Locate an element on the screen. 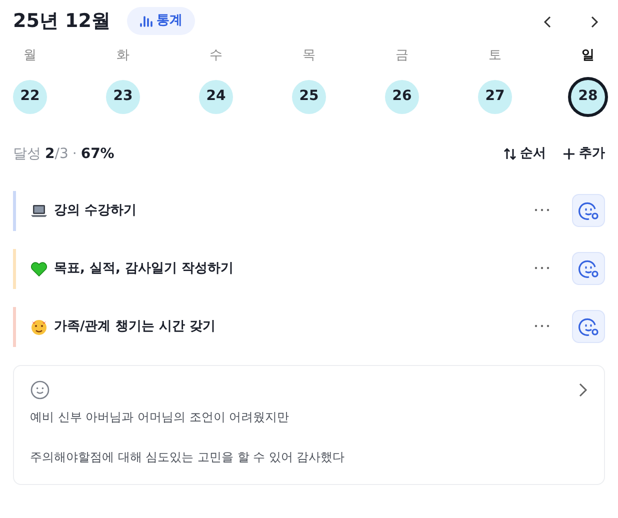  date-button: 26 is located at coordinates (402, 97).